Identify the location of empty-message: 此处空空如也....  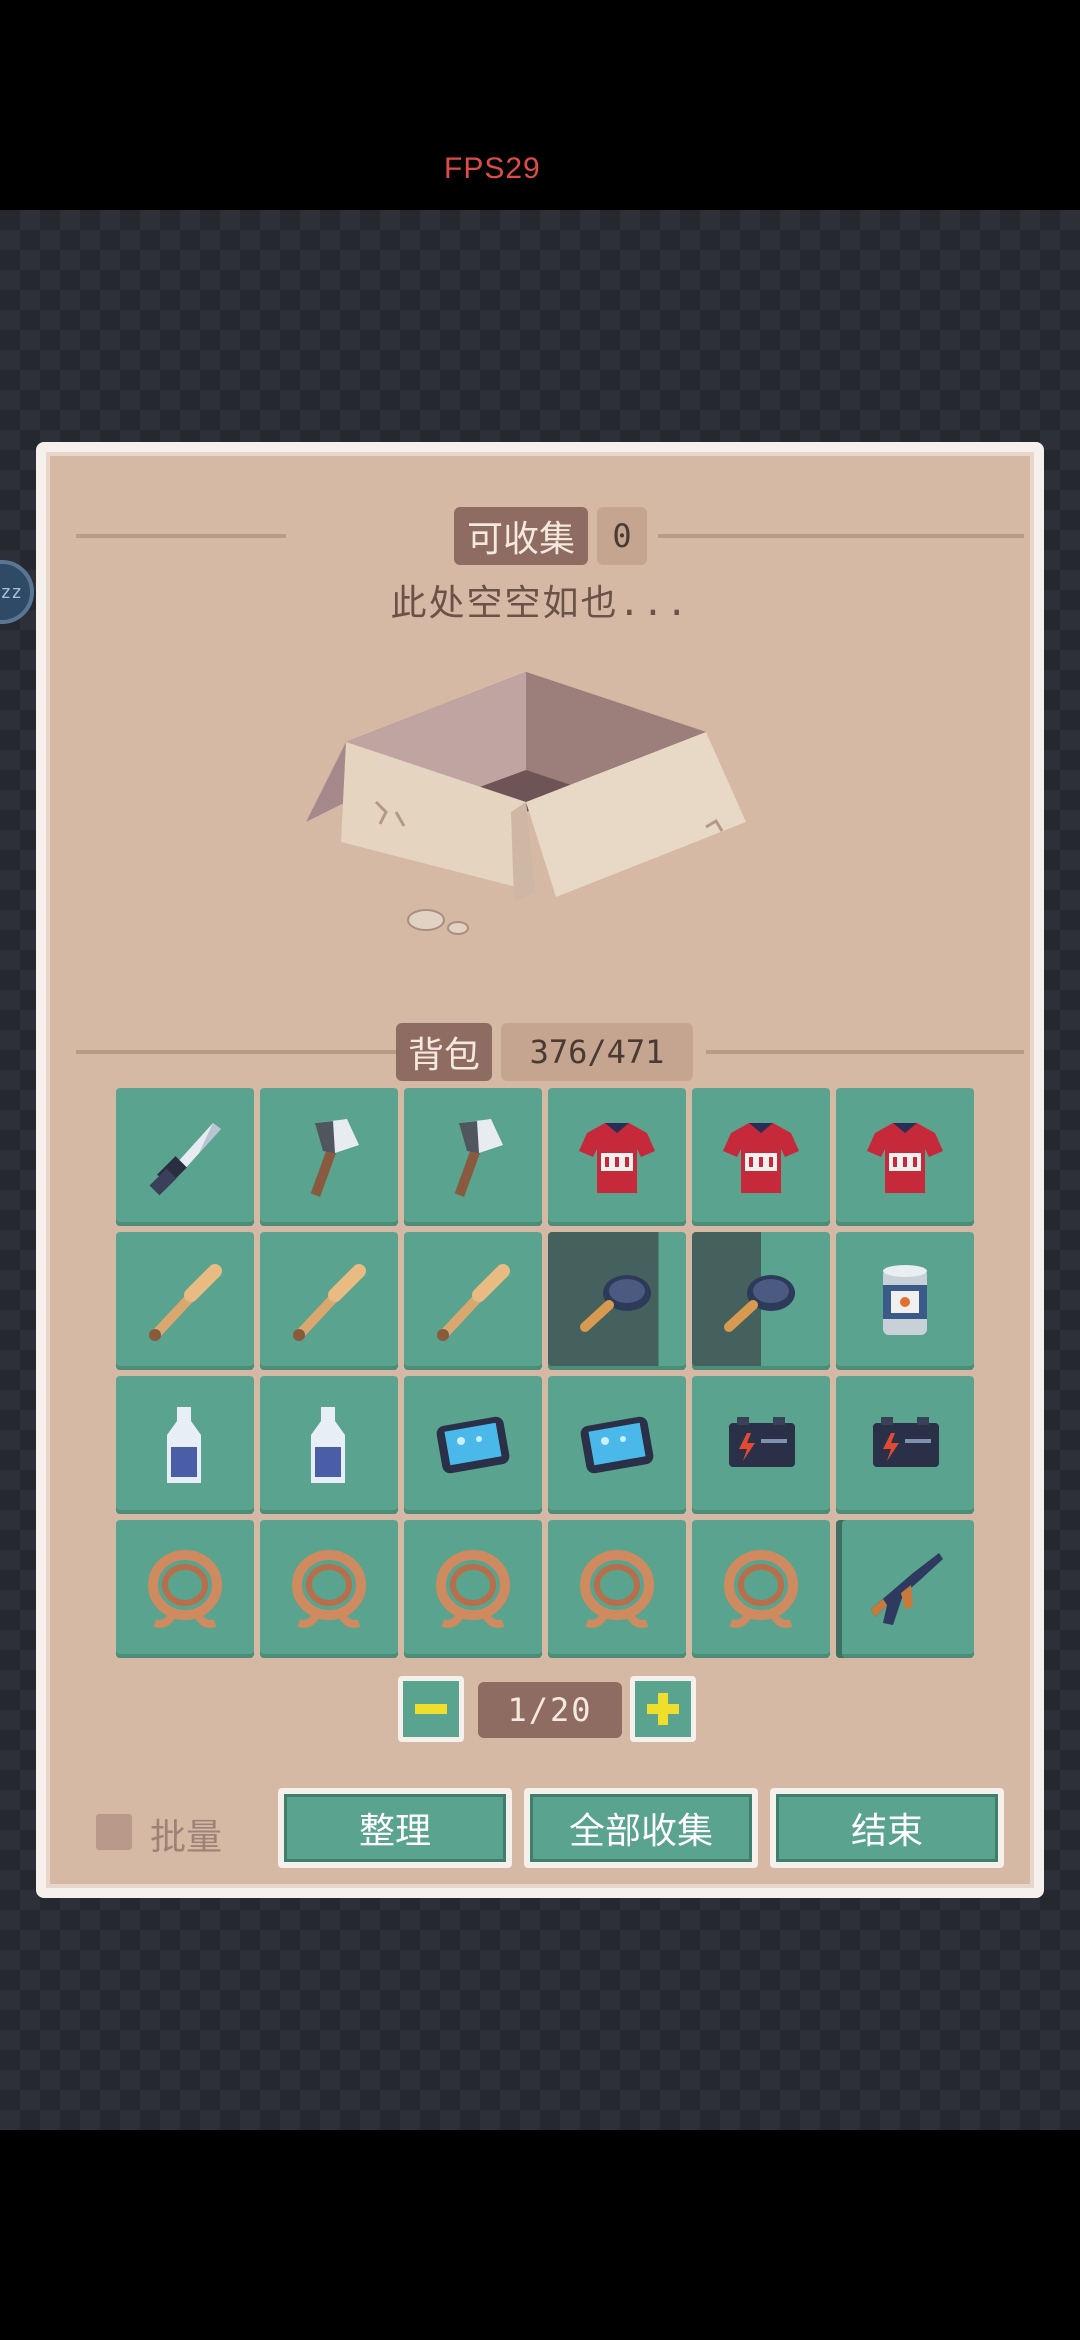
(540, 603).